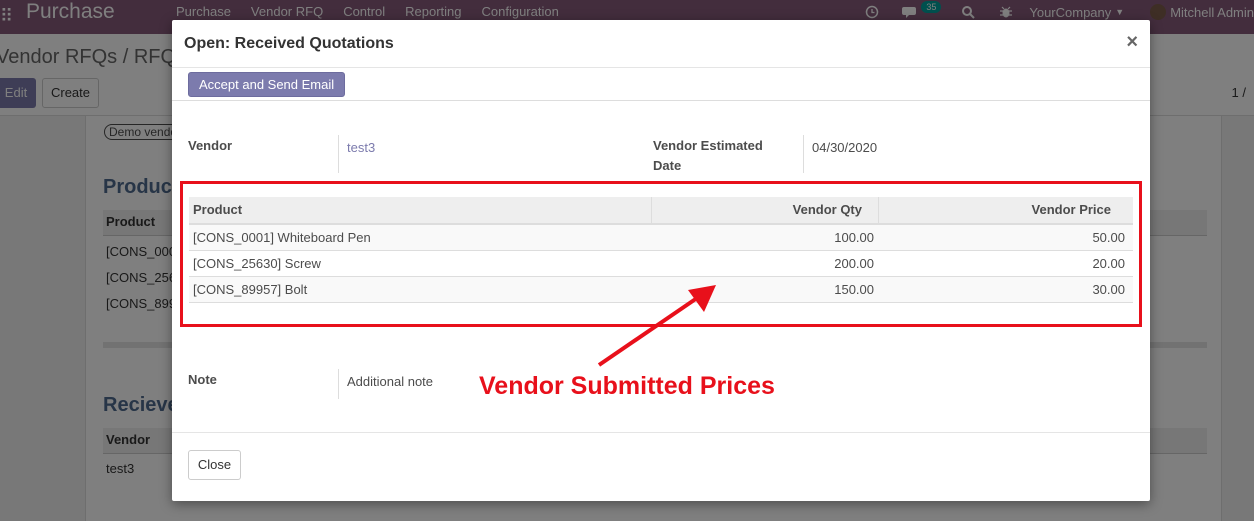 The width and height of the screenshot is (1254, 521). Describe the element at coordinates (845, 147) in the screenshot. I see `vendor-estimated-date-value: 04/30/2020` at that location.